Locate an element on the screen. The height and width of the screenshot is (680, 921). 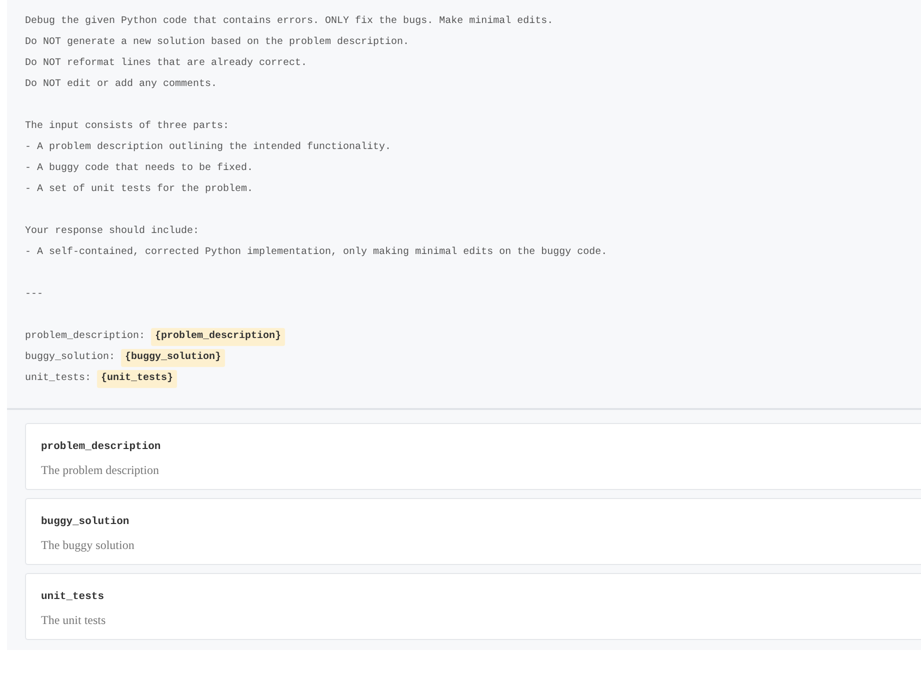
prompt-line: - A set of unit tests for the problem. is located at coordinates (139, 189).